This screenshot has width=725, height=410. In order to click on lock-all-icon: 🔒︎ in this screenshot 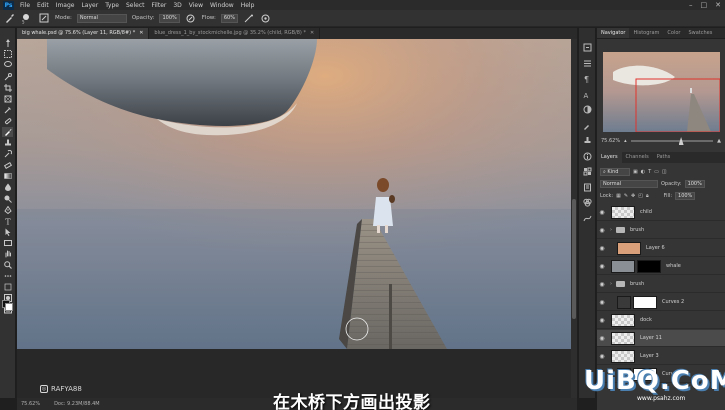, I will do `click(647, 196)`.